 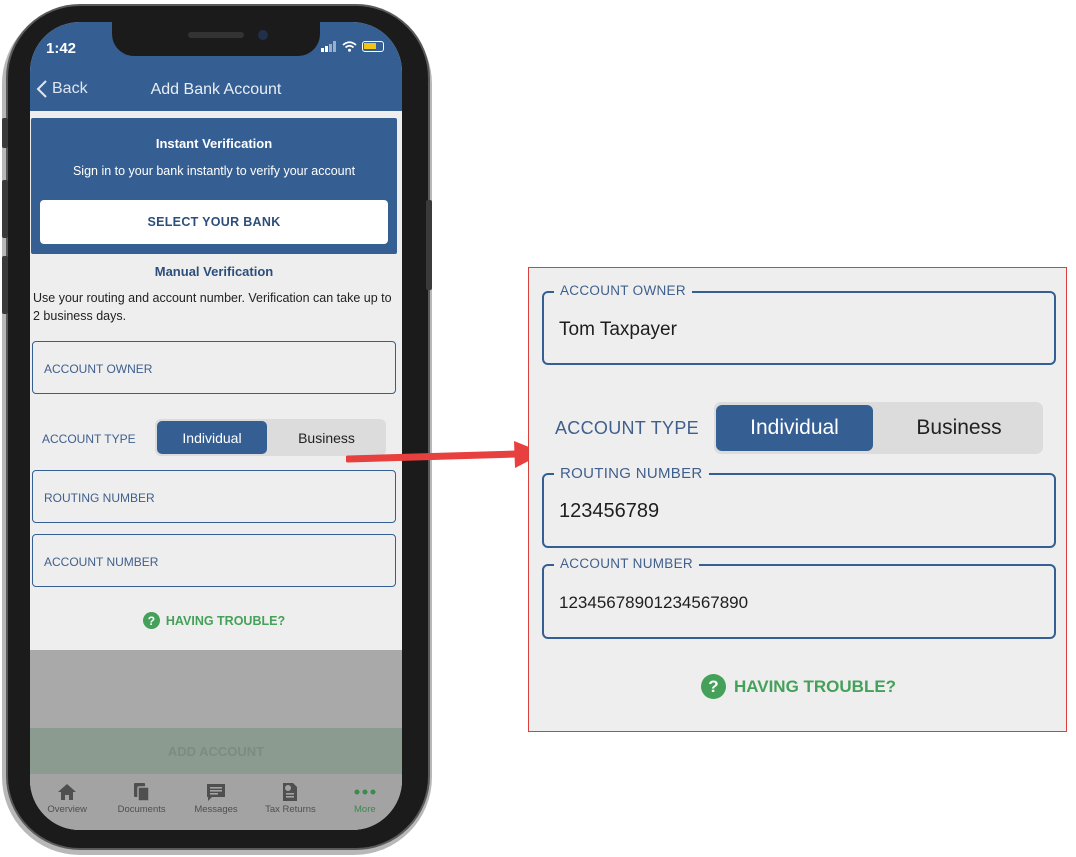 What do you see at coordinates (67, 792) in the screenshot?
I see `home-icon` at bounding box center [67, 792].